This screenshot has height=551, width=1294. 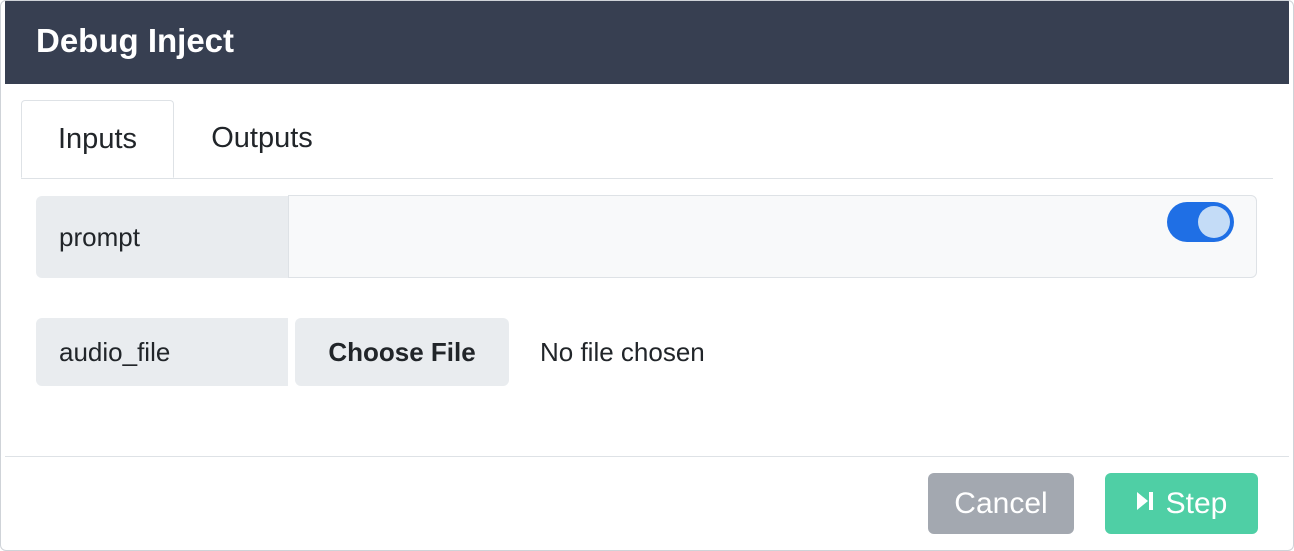 What do you see at coordinates (1145, 502) in the screenshot?
I see `step-forward-icon` at bounding box center [1145, 502].